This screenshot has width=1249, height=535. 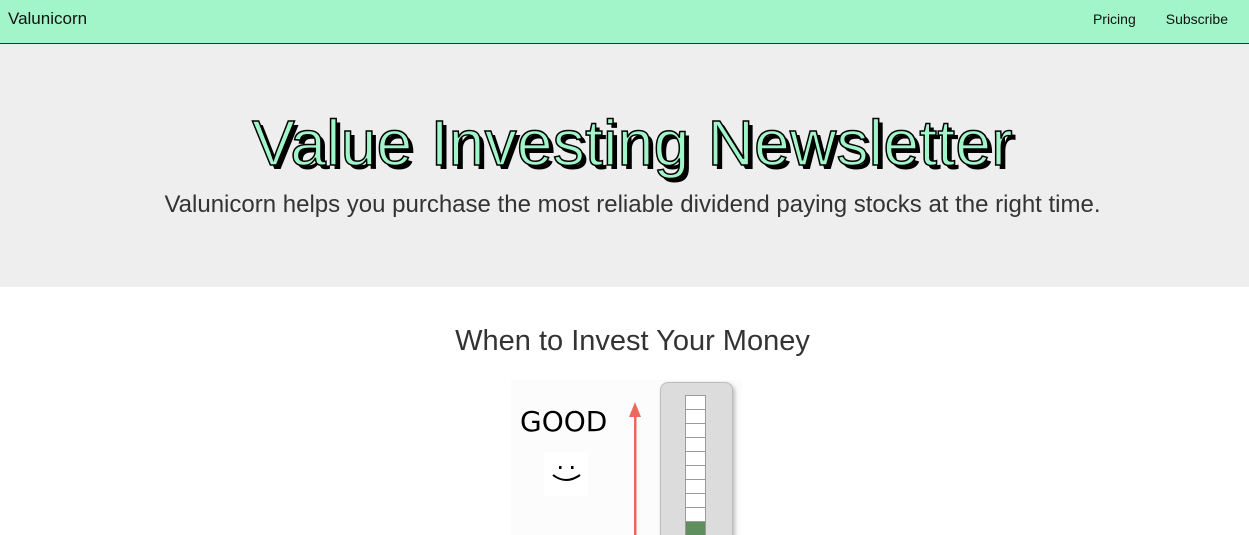 I want to click on investment-meter: GOOD, so click(x=626, y=457).